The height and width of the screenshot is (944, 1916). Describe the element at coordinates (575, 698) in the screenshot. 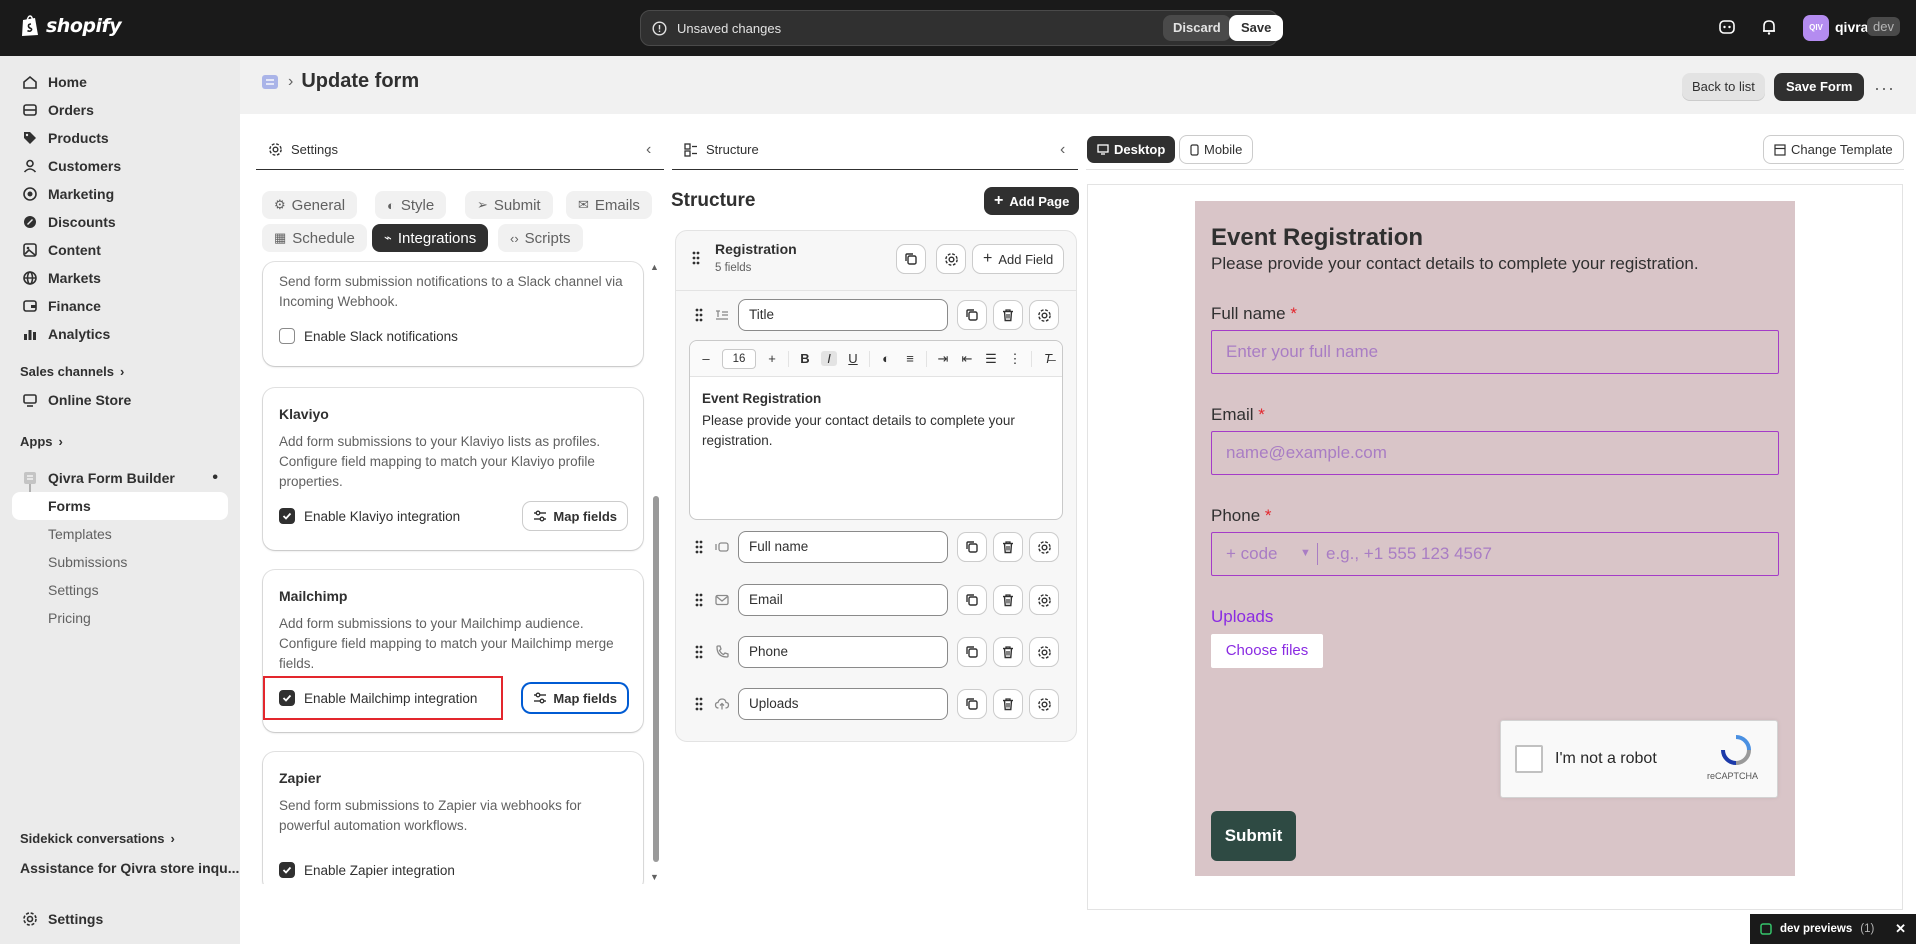

I see `mailchimp-map-fields-button: Map fields` at that location.